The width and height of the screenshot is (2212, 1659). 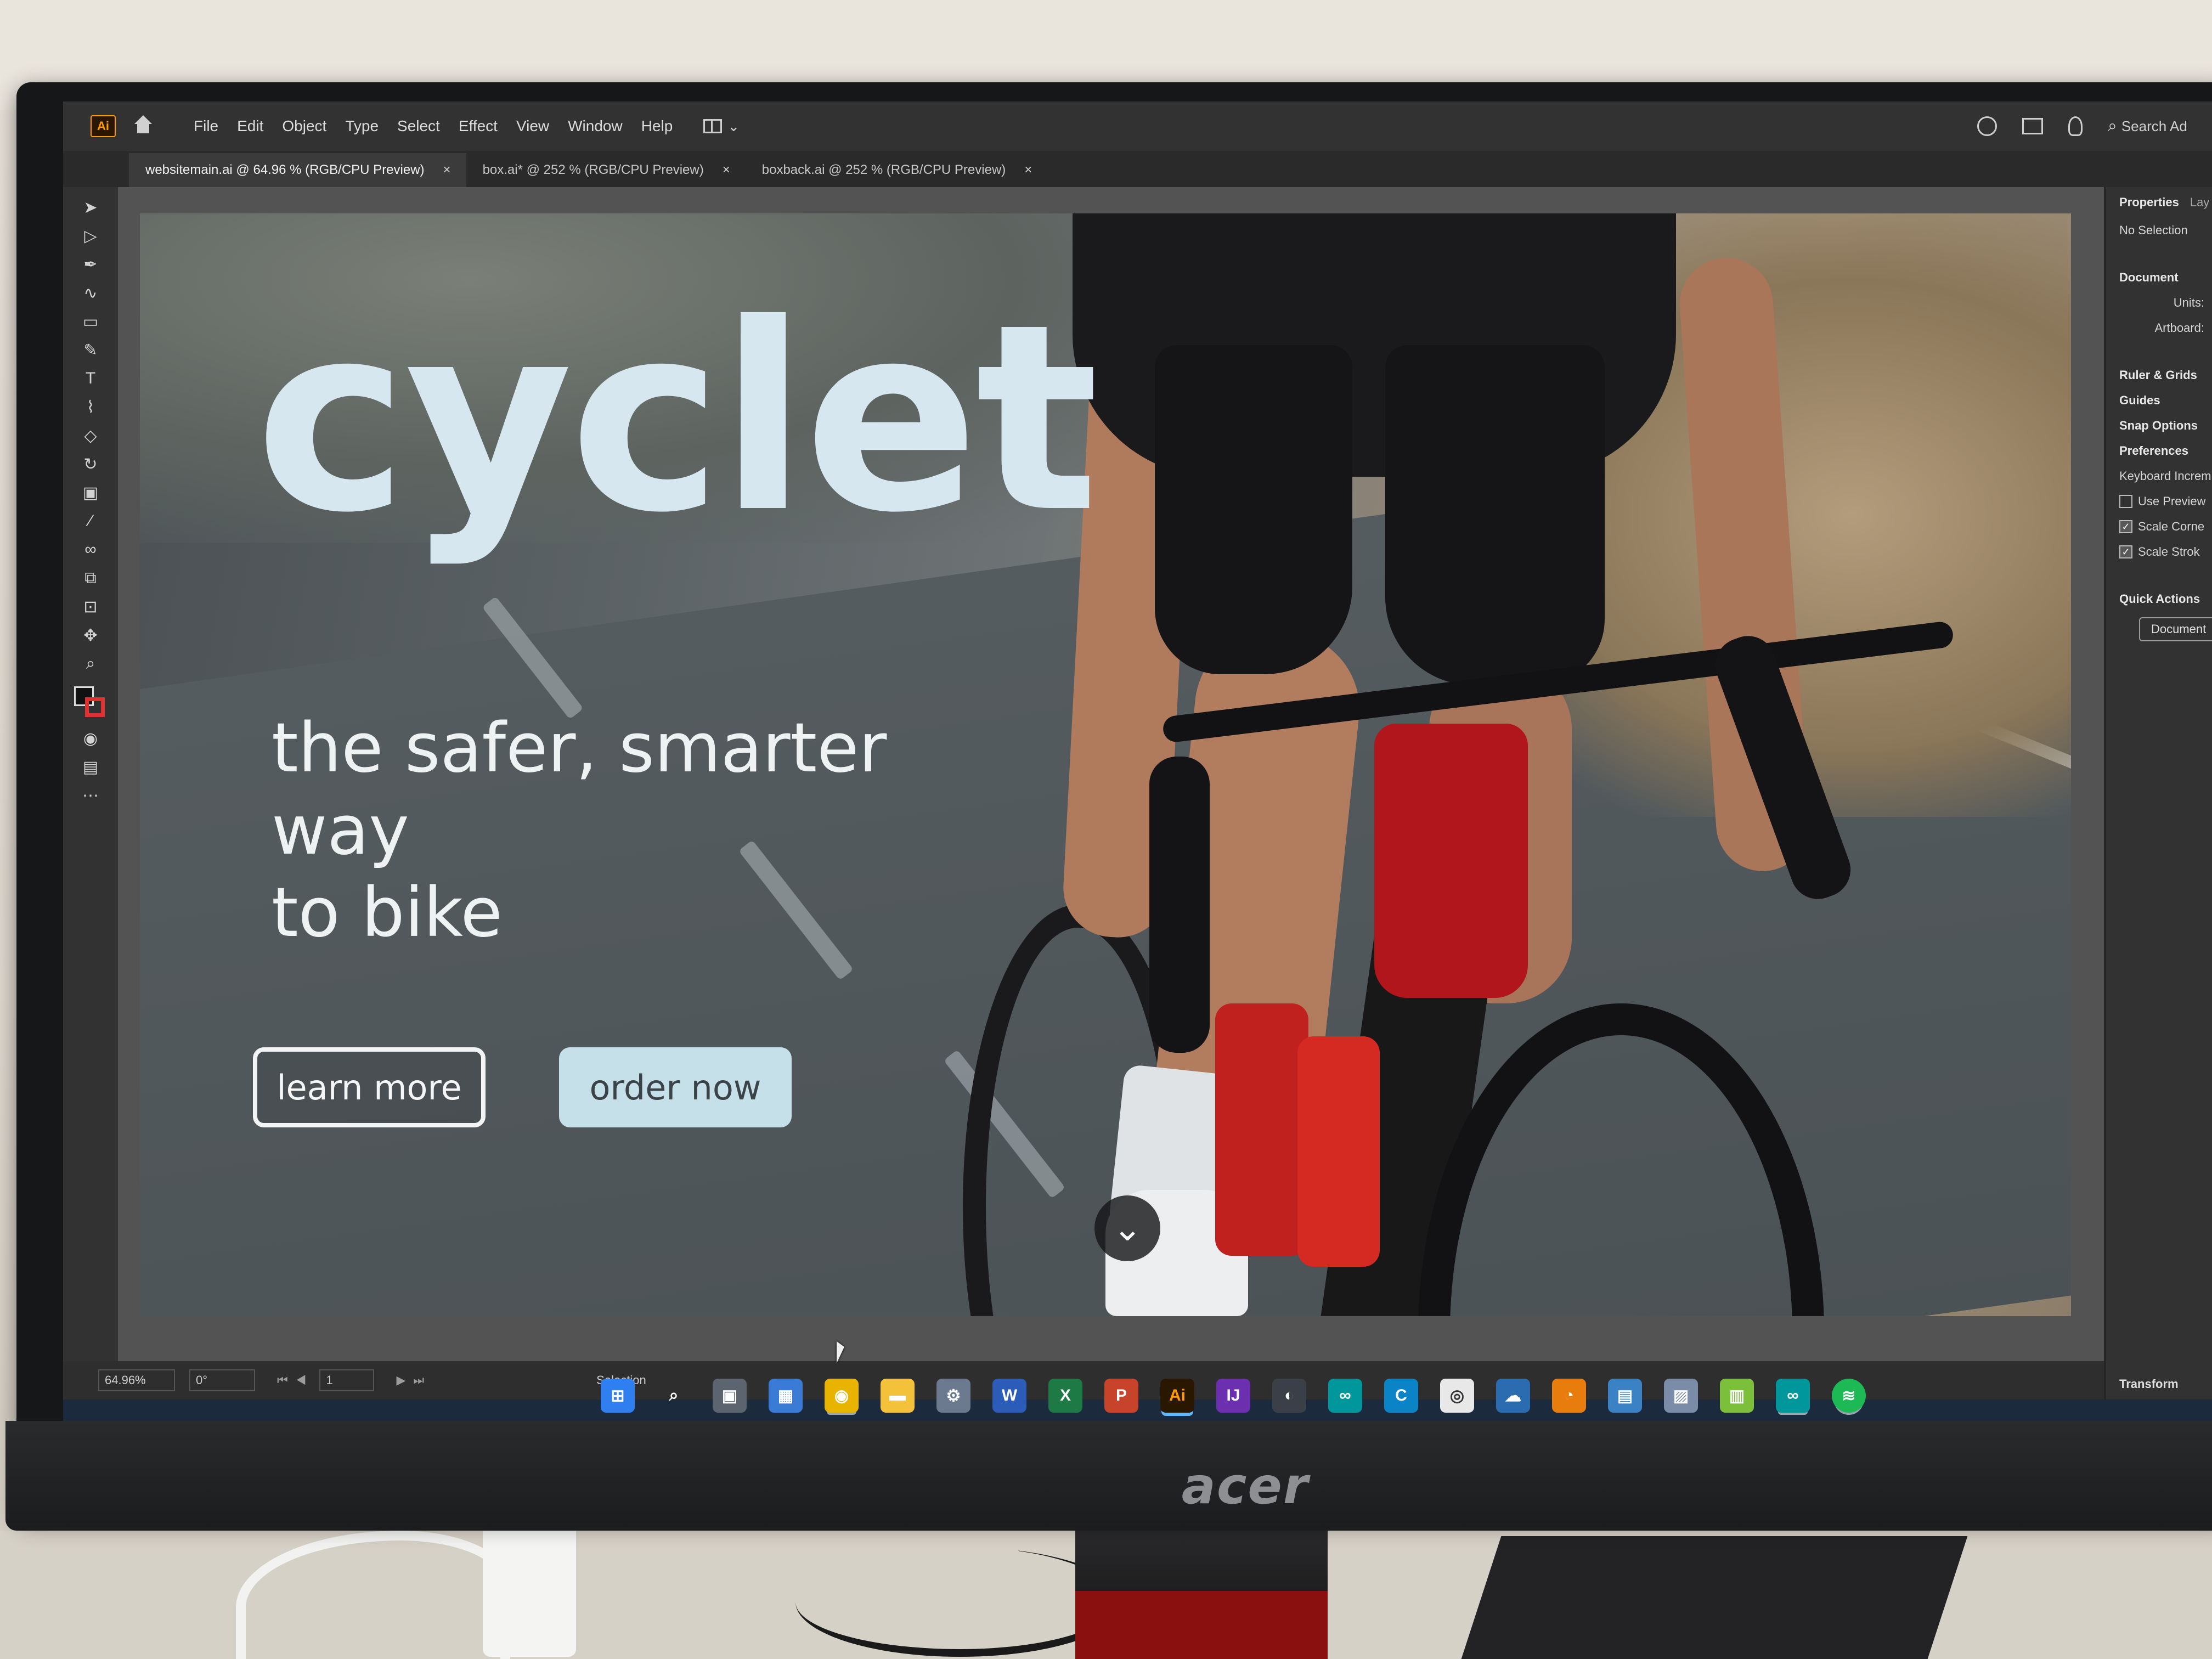 What do you see at coordinates (1127, 1228) in the screenshot?
I see `scroll-down-chevron-icon: ⌄` at bounding box center [1127, 1228].